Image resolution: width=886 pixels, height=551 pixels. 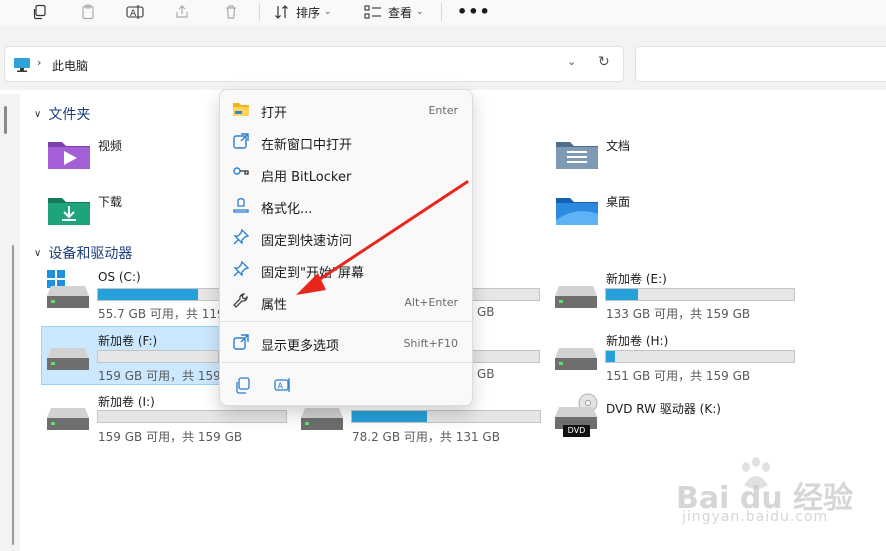 I want to click on menu-item-open-new-window: 在新窗口中打开, so click(x=347, y=141).